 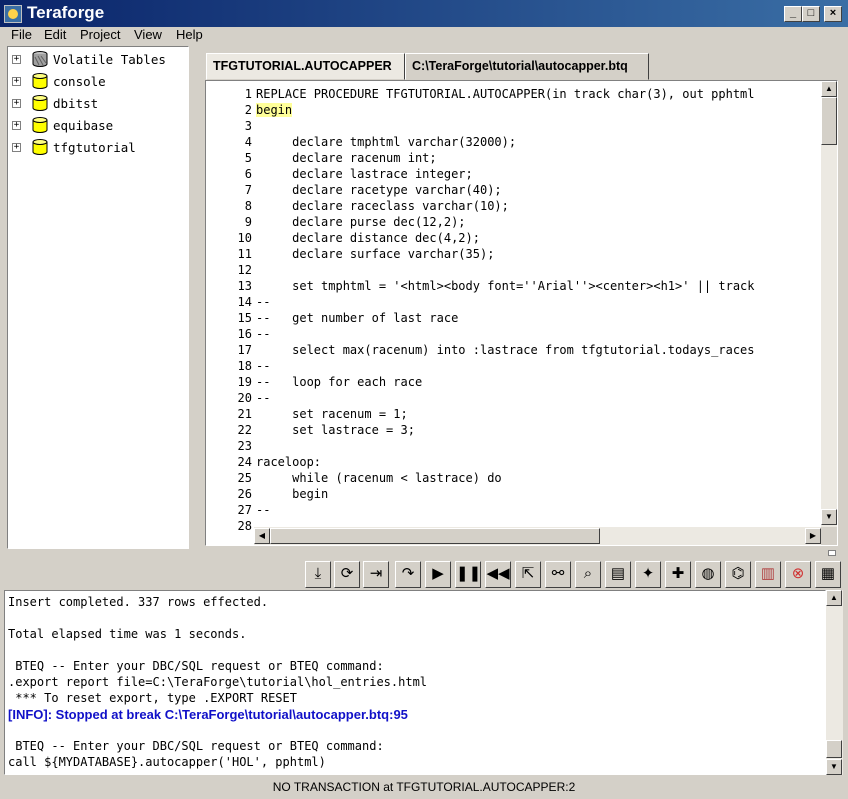 I want to click on document-icon: ▤, so click(x=618, y=574).